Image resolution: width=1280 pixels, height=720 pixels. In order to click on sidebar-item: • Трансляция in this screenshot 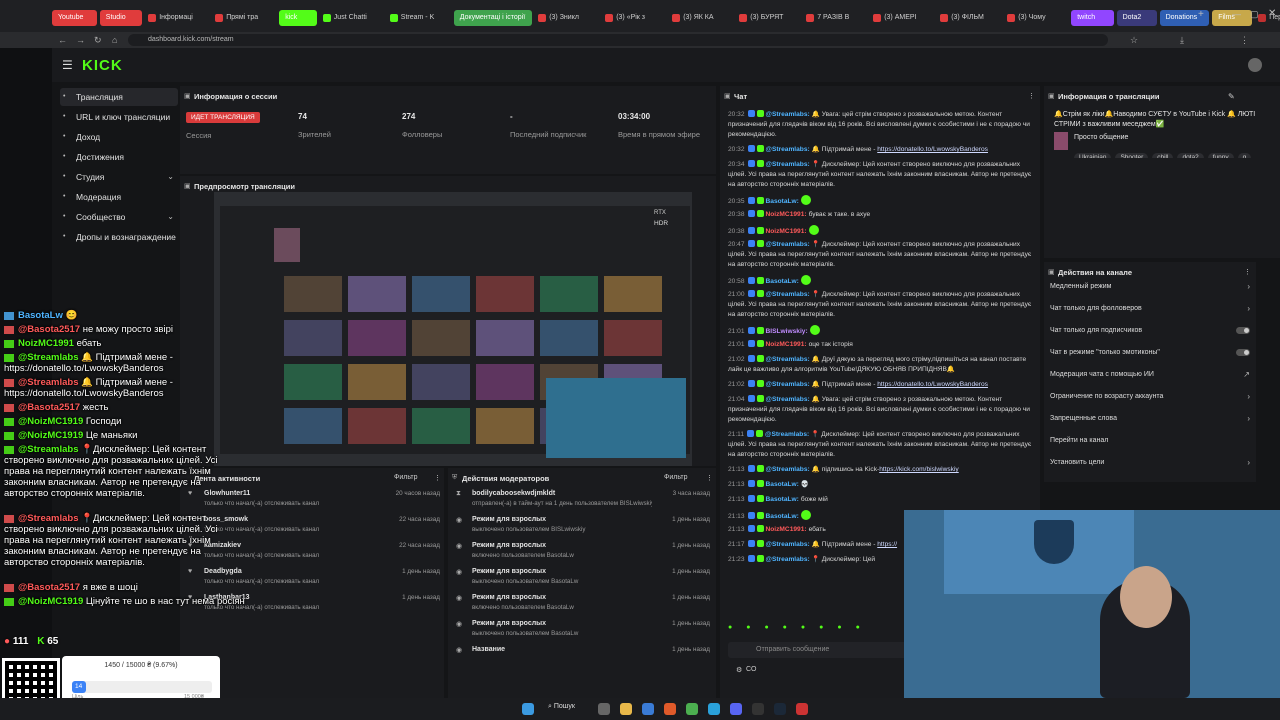, I will do `click(119, 97)`.